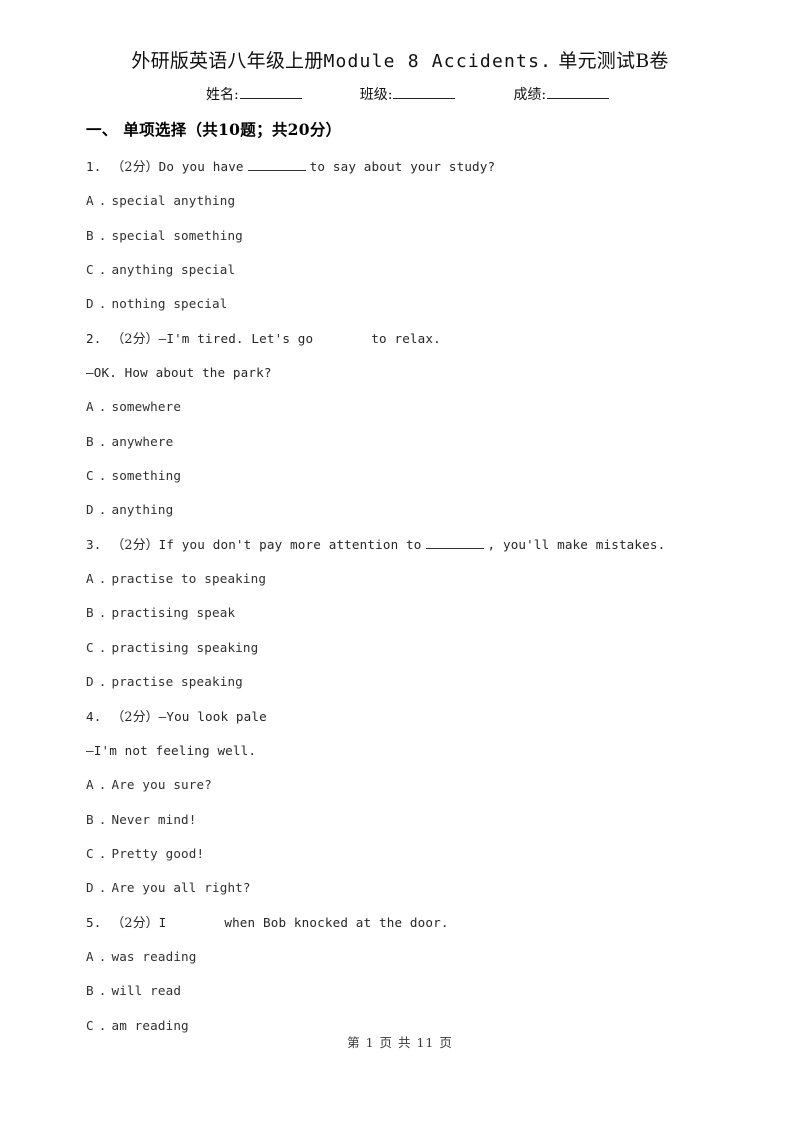  I want to click on title-cn-tail: 单元测试B卷, so click(613, 61).